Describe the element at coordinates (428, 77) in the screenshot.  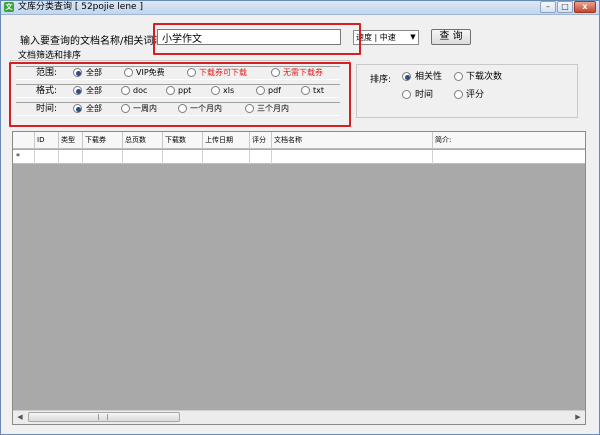
I see `sort-relevance-label: 相关性` at that location.